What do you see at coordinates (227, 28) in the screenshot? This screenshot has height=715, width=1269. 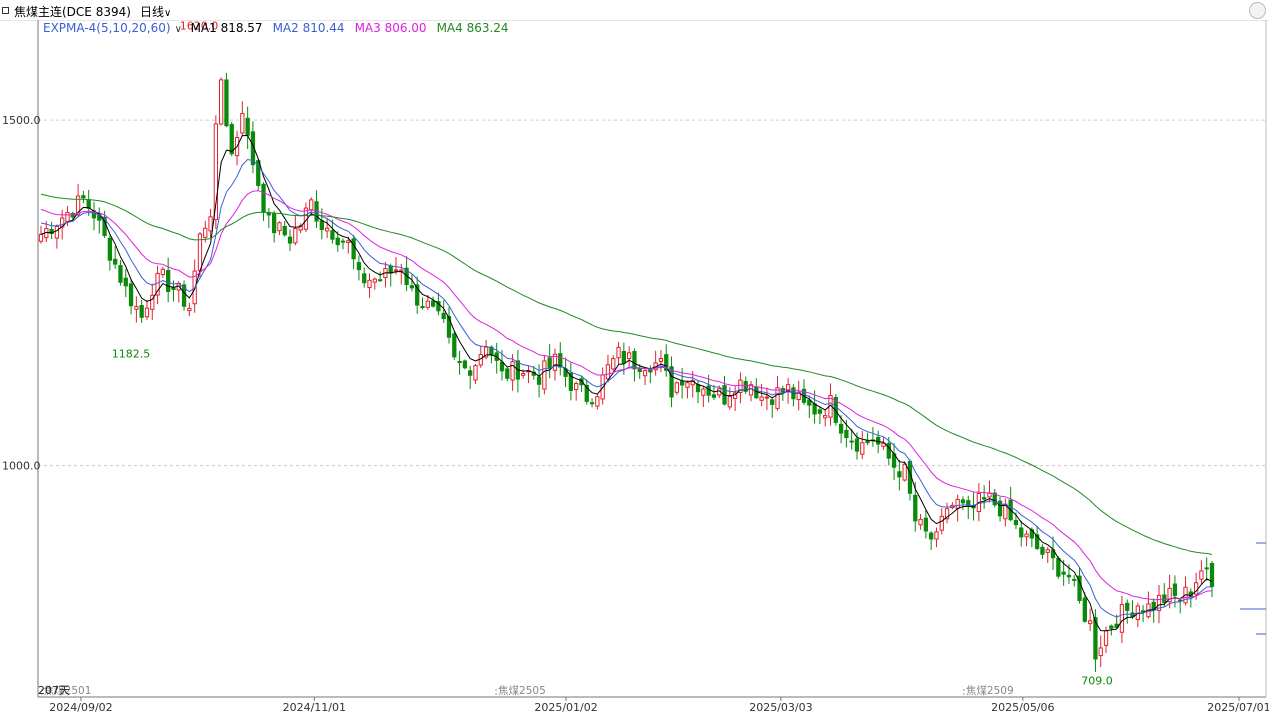 I see `ma-legend-1: MA1 818.57` at bounding box center [227, 28].